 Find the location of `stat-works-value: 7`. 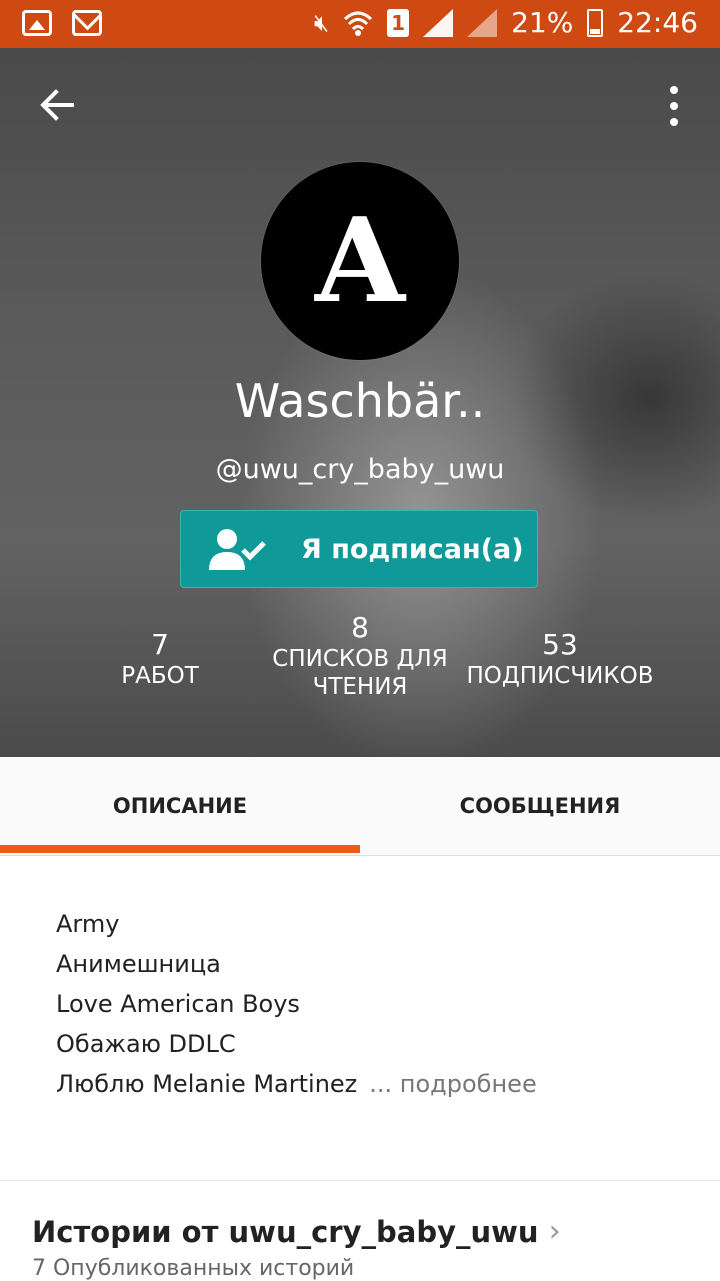

stat-works-value: 7 is located at coordinates (160, 644).